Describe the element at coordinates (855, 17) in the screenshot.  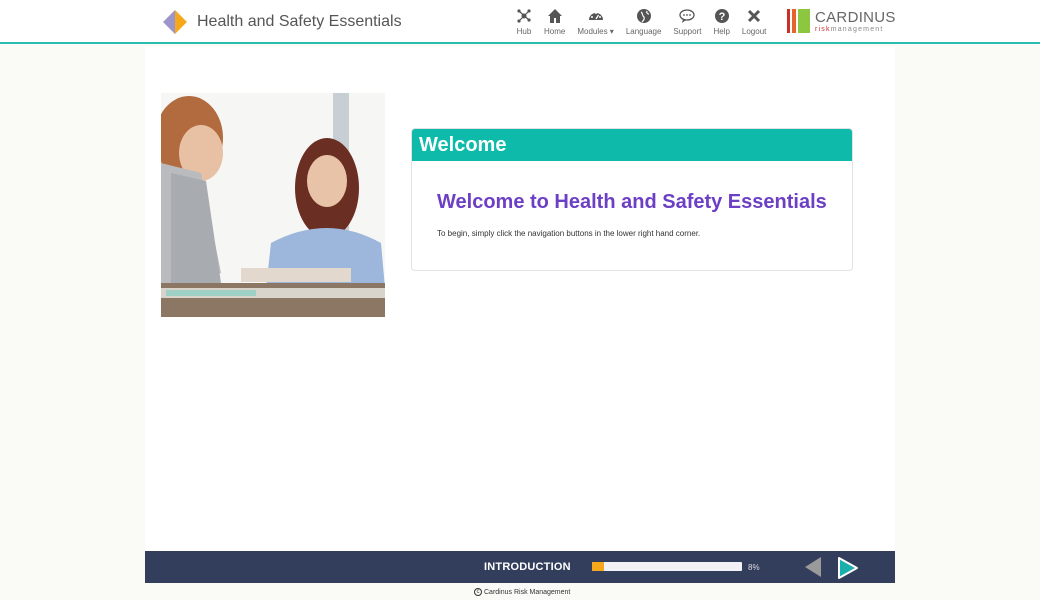
I see `partner-name: CARDINUS` at that location.